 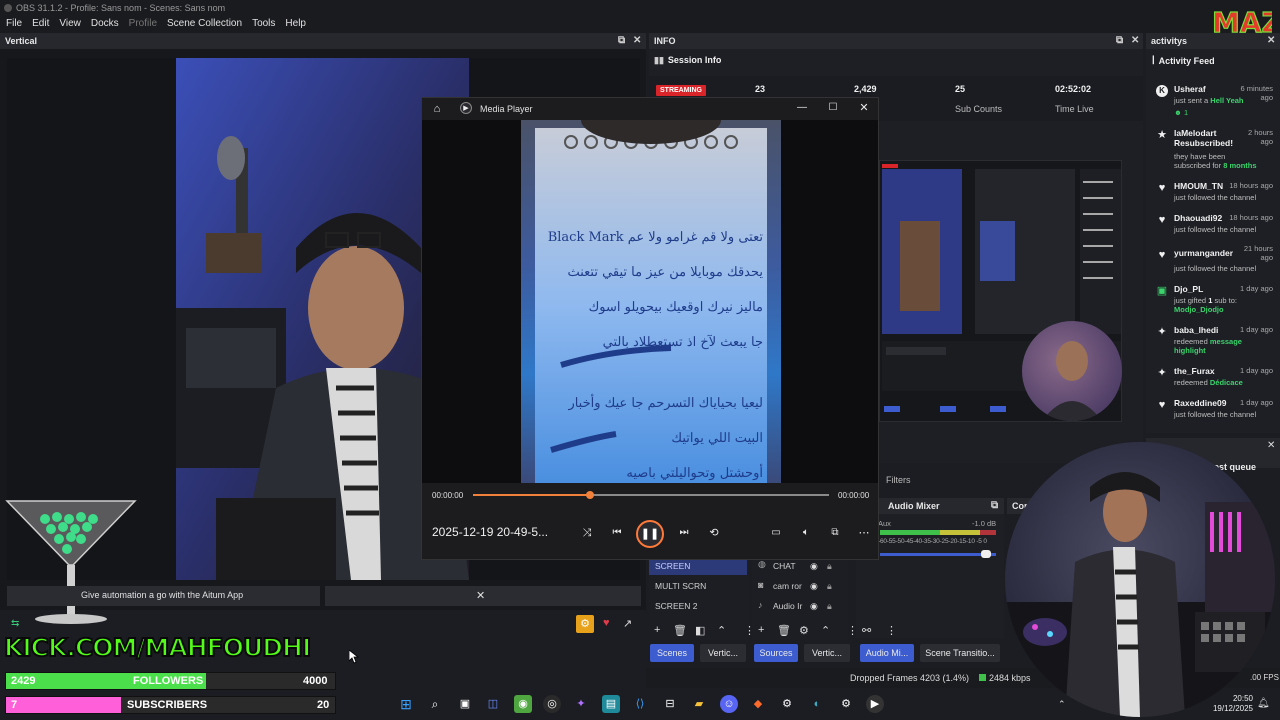 What do you see at coordinates (263, 24) in the screenshot?
I see `menu-tools: Tools` at bounding box center [263, 24].